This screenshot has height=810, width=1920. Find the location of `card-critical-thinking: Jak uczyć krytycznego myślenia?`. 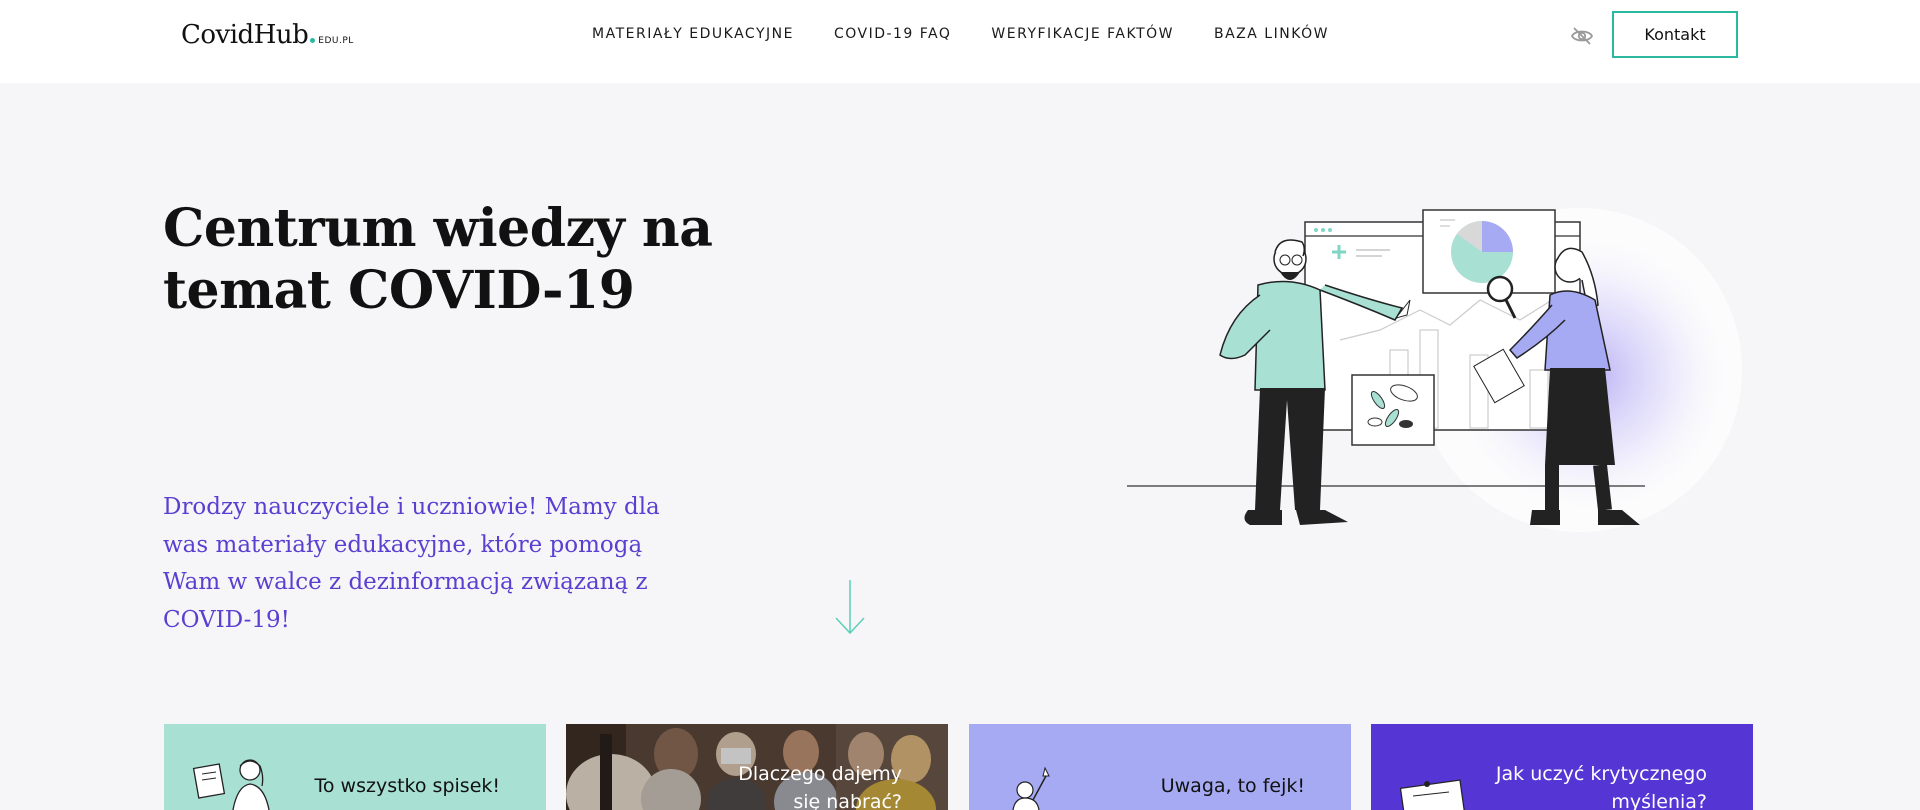

card-critical-thinking: Jak uczyć krytycznego myślenia? is located at coordinates (1562, 767).